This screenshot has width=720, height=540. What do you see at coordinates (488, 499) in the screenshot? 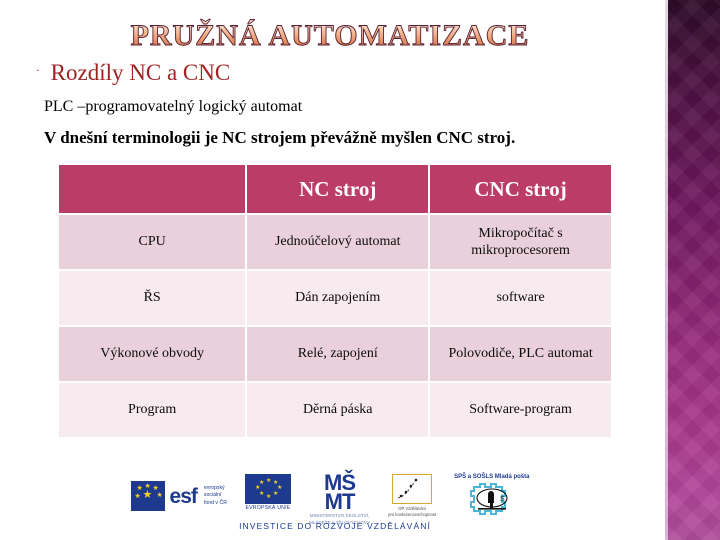
I see `school-gear-icon: Š` at bounding box center [488, 499].